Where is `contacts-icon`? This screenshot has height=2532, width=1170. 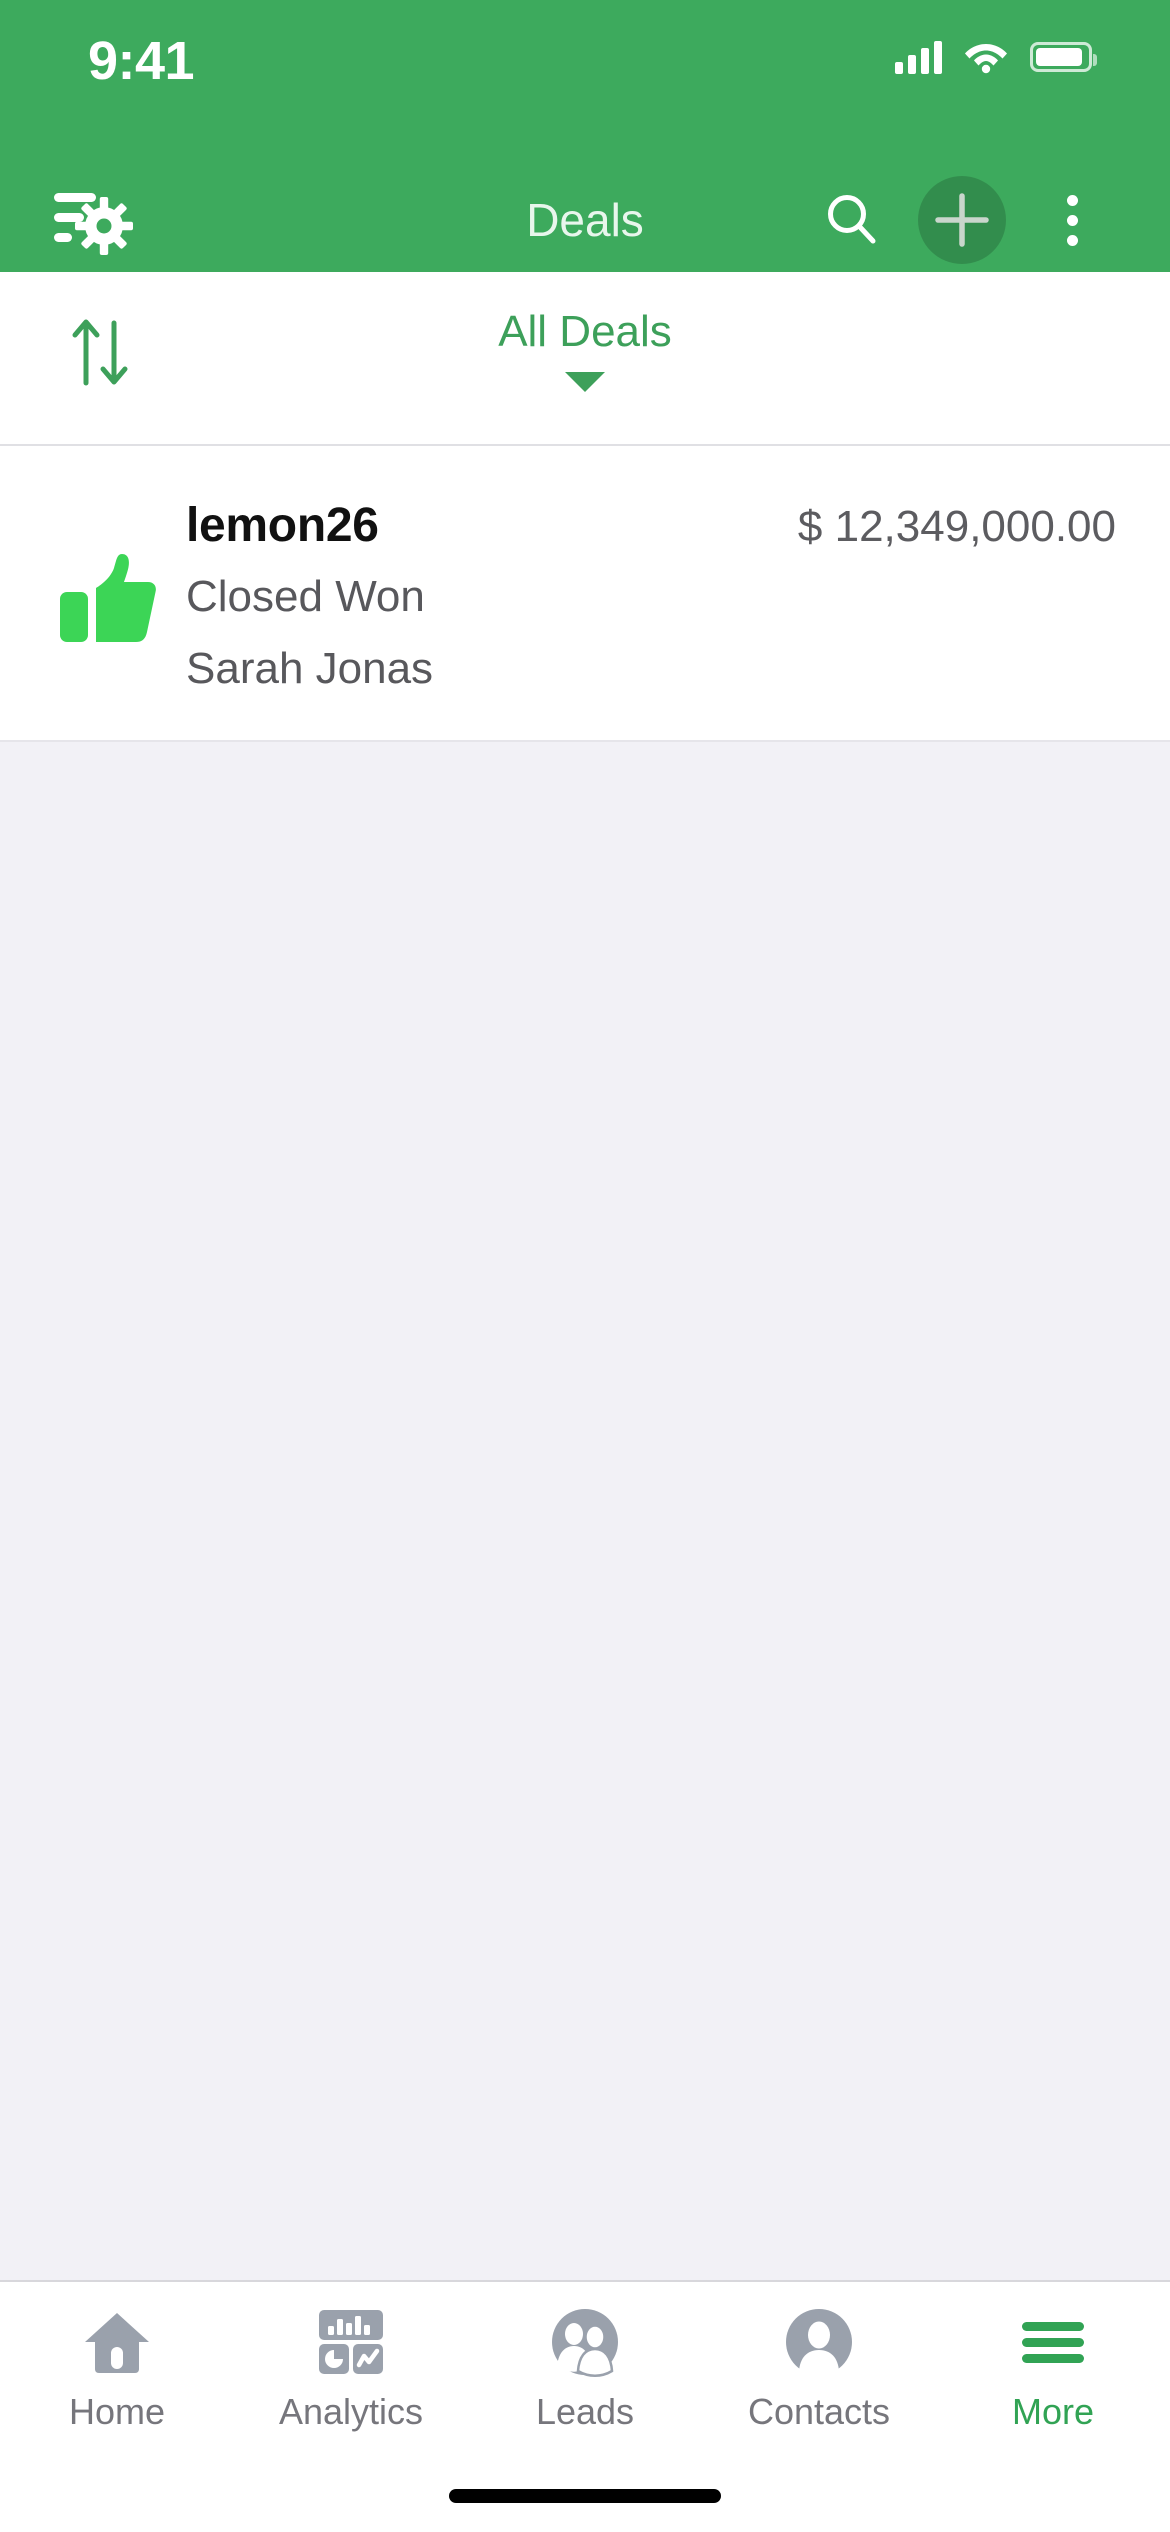 contacts-icon is located at coordinates (819, 2342).